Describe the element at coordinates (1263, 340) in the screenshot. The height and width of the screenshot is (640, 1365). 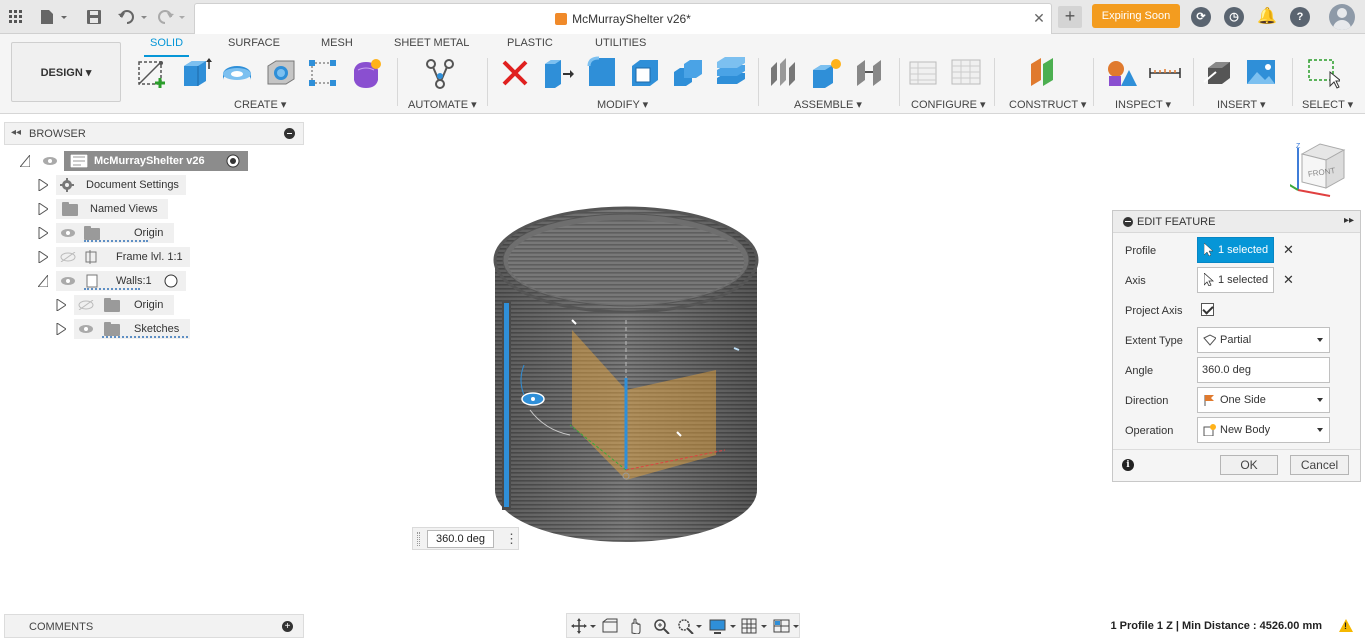
I see `extent-type-select: Partial` at that location.